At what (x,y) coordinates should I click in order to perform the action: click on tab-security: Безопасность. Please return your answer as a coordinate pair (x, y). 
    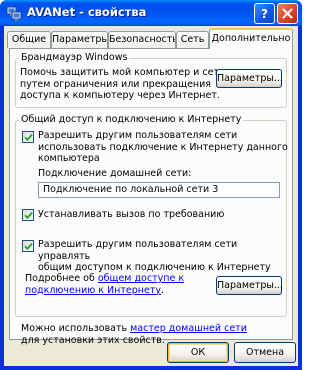
    Looking at the image, I should click on (142, 39).